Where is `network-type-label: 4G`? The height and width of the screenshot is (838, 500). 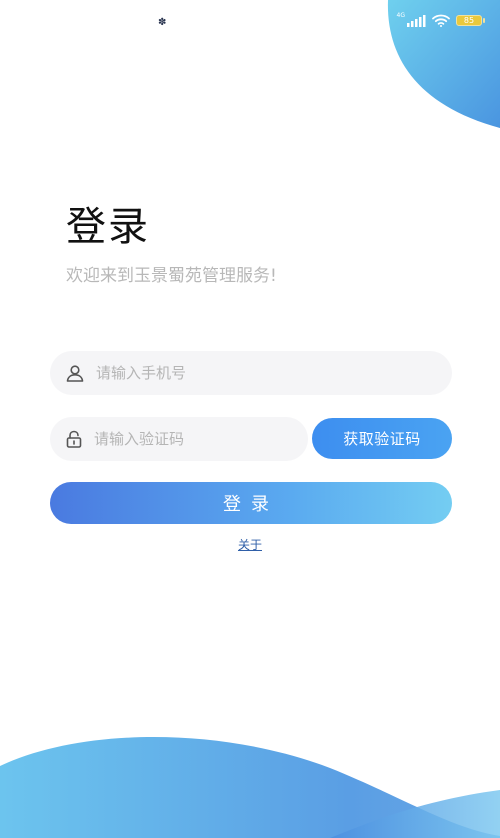
network-type-label: 4G is located at coordinates (400, 15).